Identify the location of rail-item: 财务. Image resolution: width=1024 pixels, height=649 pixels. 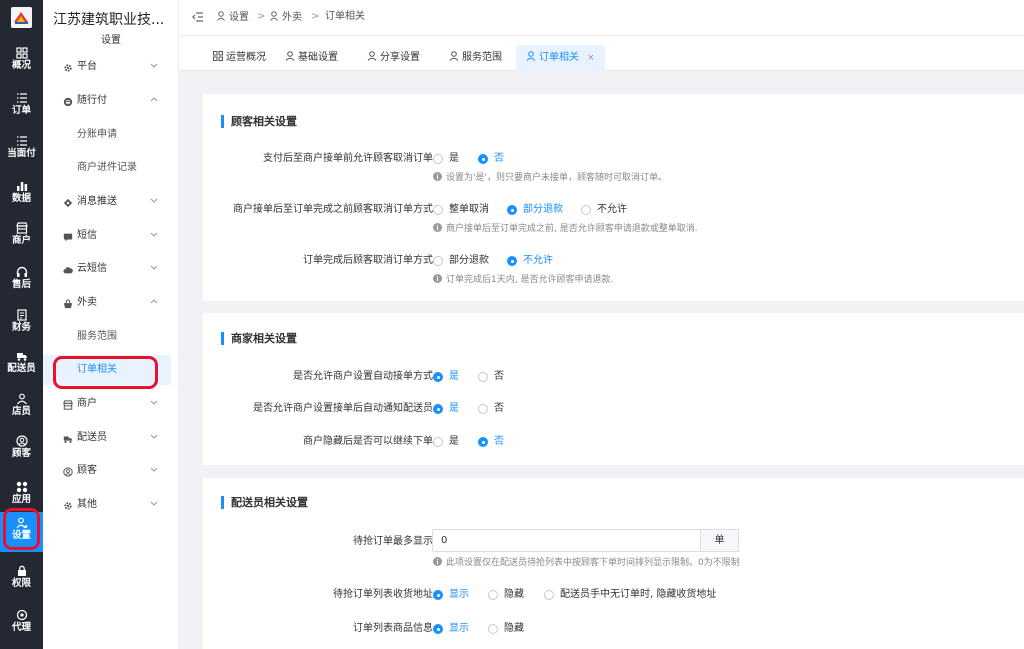
(21, 324).